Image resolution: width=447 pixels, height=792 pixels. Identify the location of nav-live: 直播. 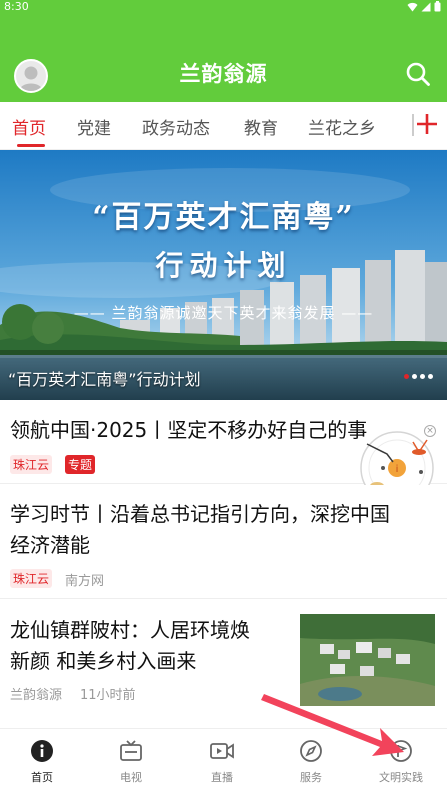
(222, 762).